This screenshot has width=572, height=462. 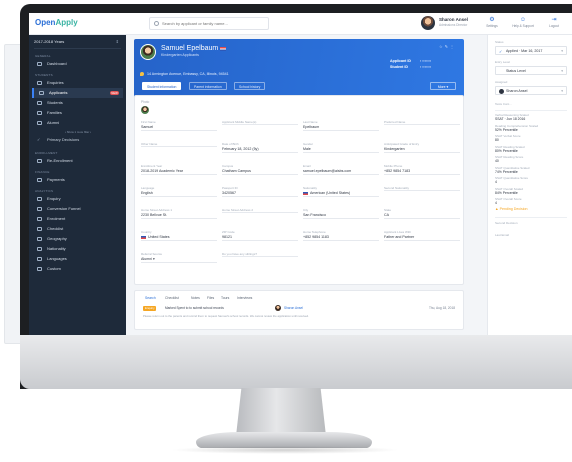 What do you see at coordinates (453, 46) in the screenshot?
I see `more-icon: ⋮` at bounding box center [453, 46].